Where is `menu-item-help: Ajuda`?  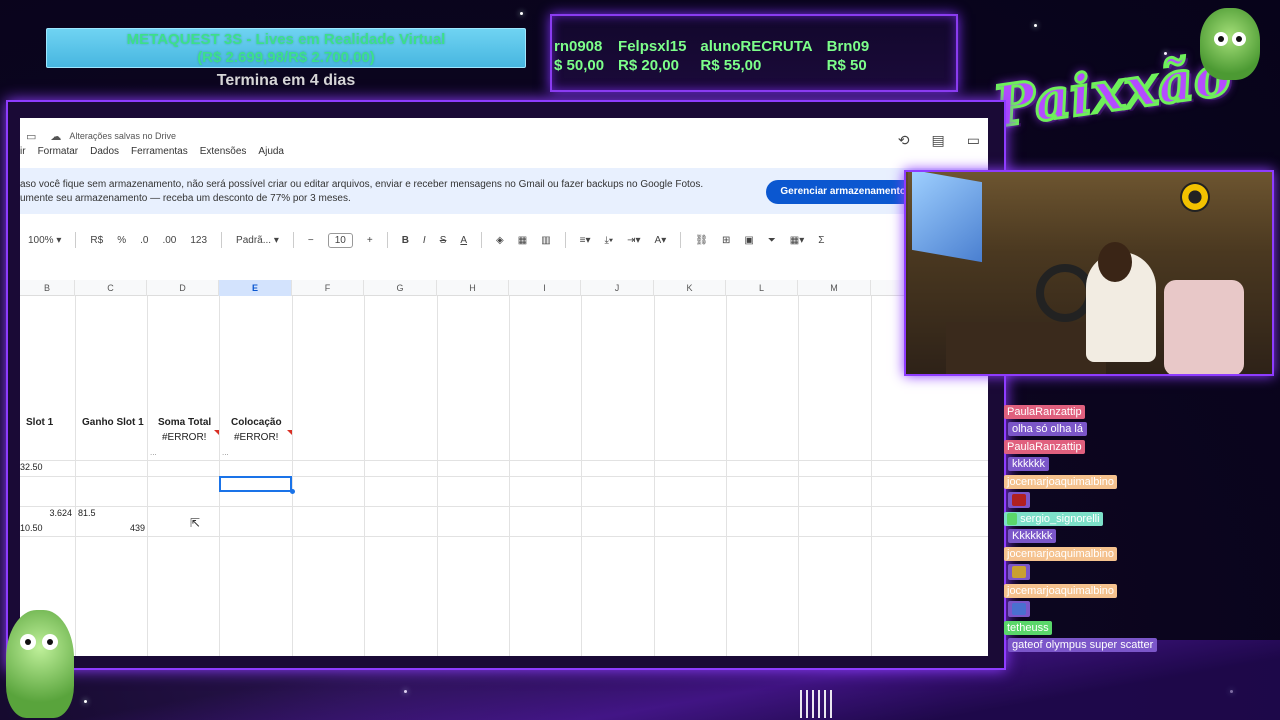 menu-item-help: Ajuda is located at coordinates (271, 151).